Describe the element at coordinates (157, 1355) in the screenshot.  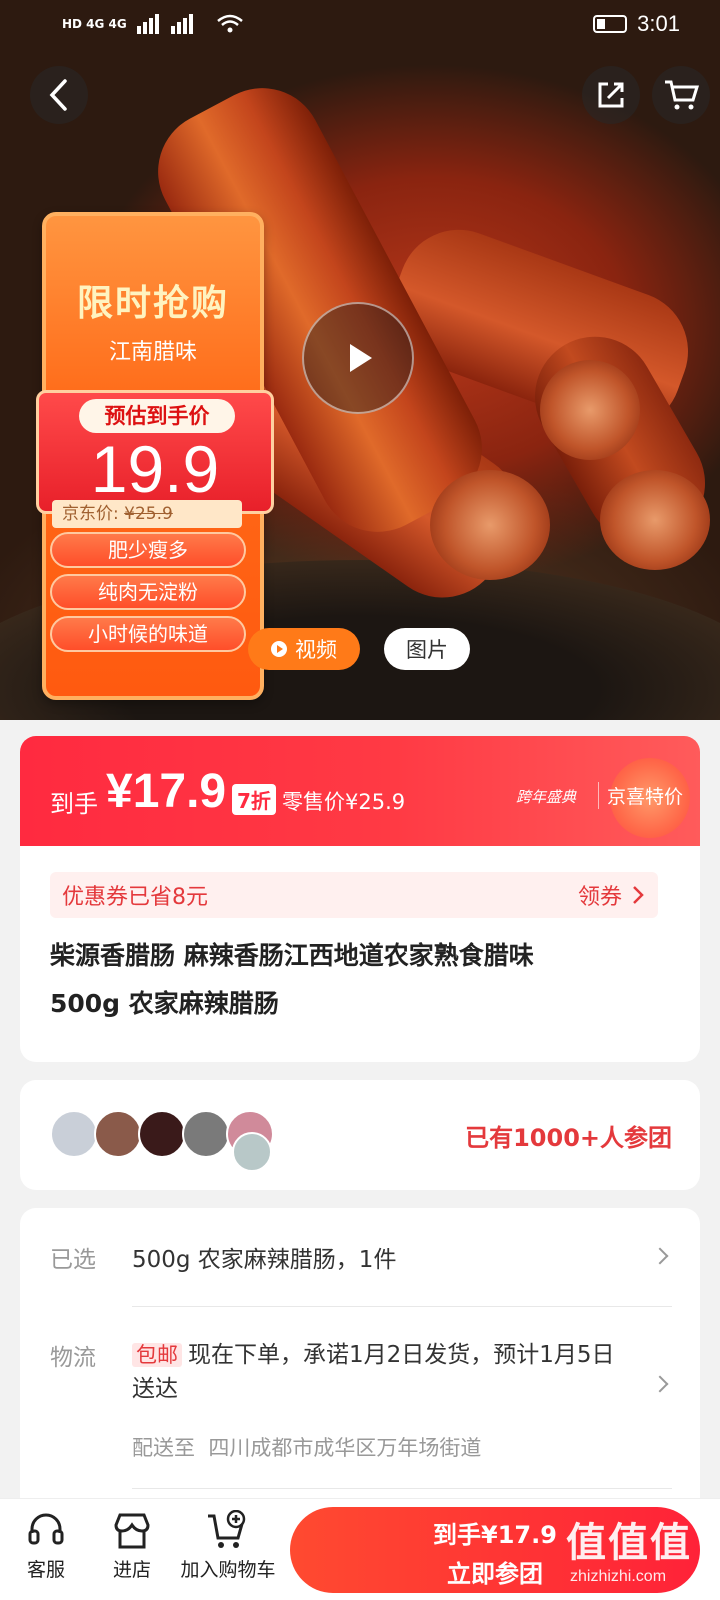
I see `free-shipping-badge: 包邮` at that location.